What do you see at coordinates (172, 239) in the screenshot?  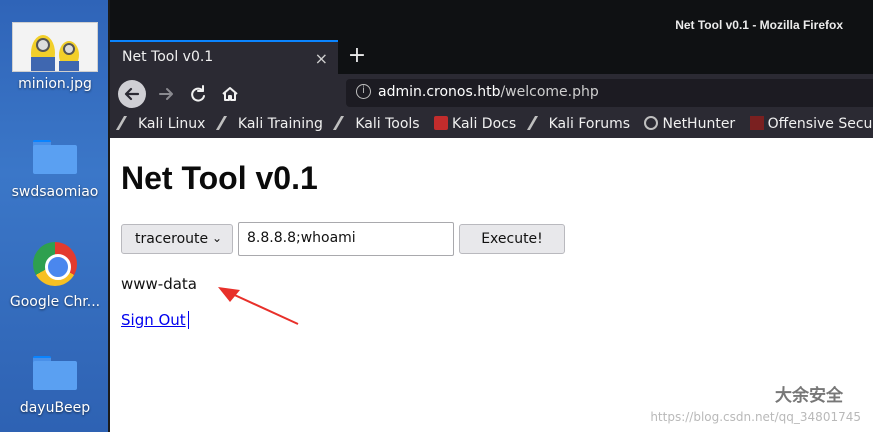 I see `command-select-value: traceroute` at bounding box center [172, 239].